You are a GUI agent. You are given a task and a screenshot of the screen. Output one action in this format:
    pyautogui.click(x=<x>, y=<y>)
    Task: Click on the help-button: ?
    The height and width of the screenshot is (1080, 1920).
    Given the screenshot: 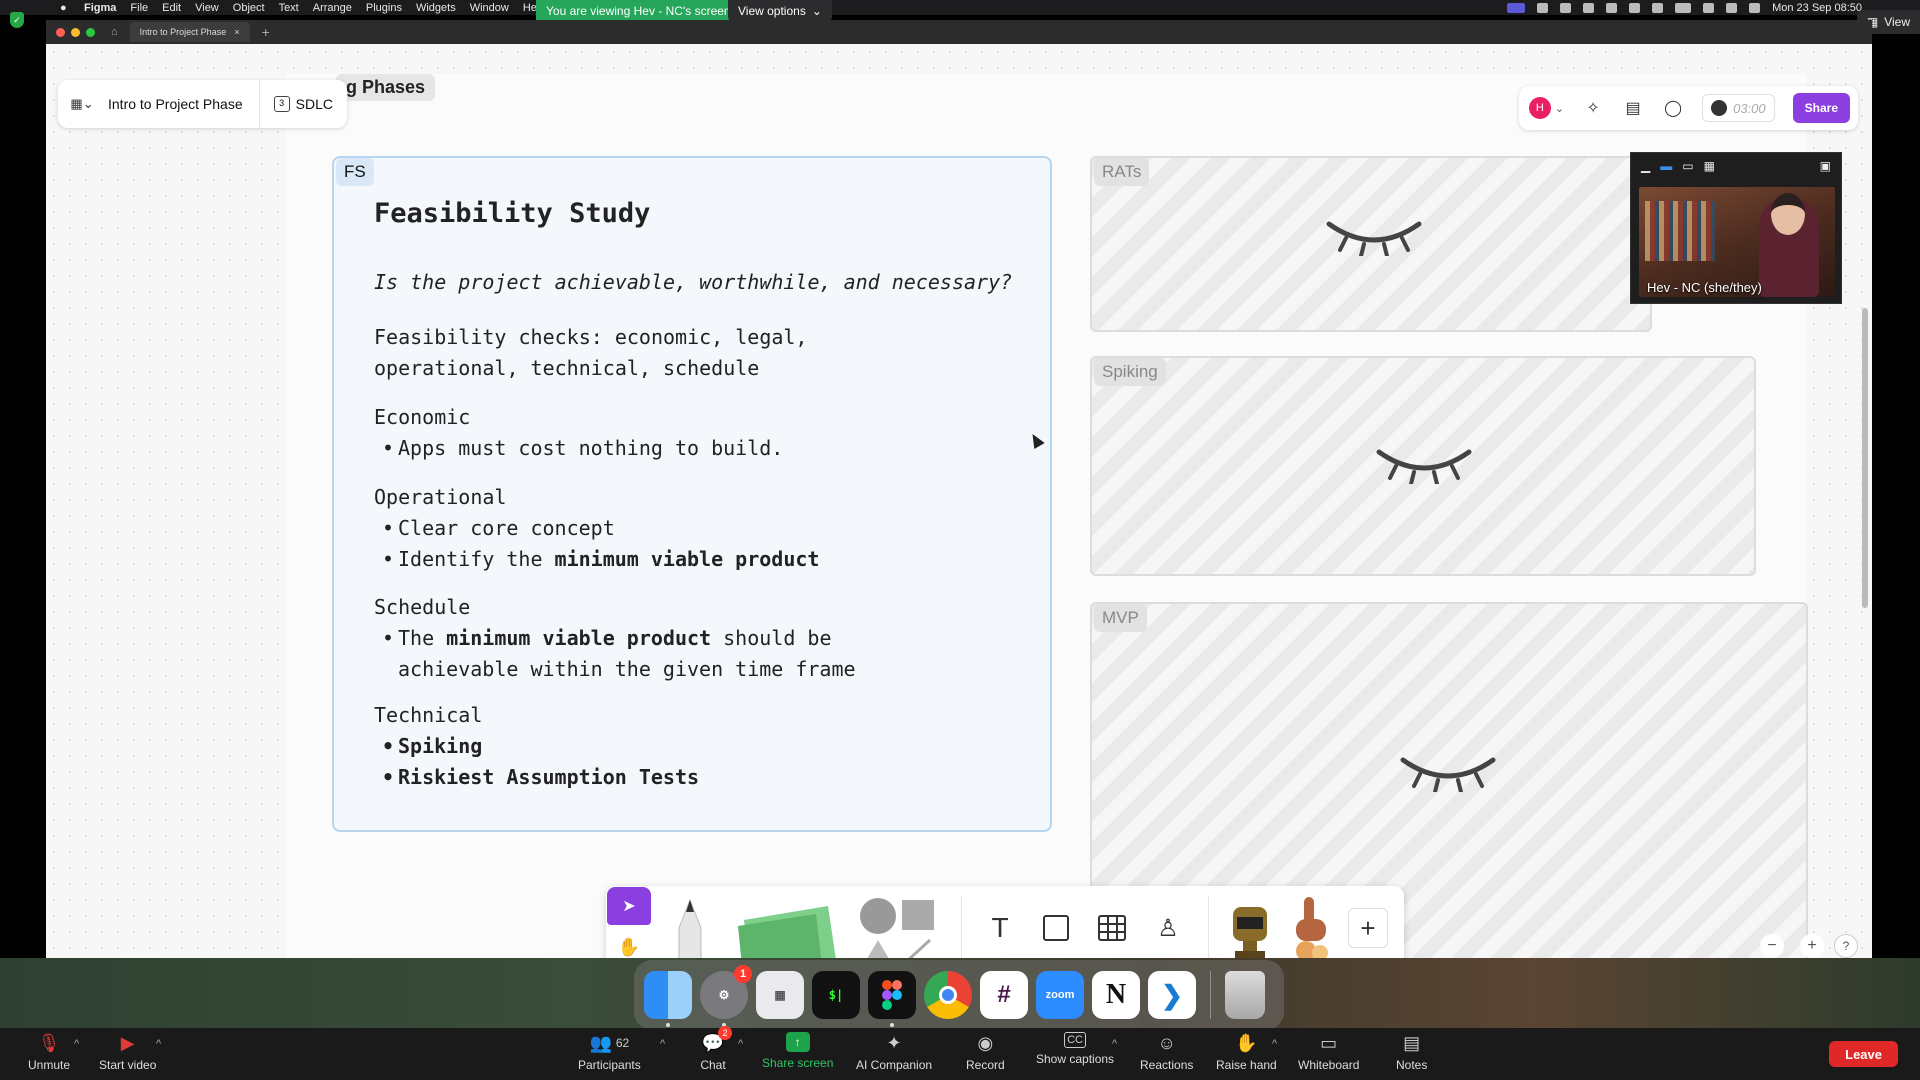 What is the action you would take?
    pyautogui.click(x=1846, y=946)
    